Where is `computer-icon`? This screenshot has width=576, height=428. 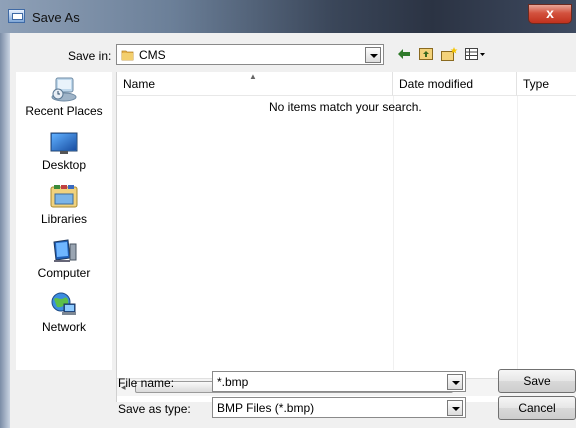
computer-icon is located at coordinates (64, 251).